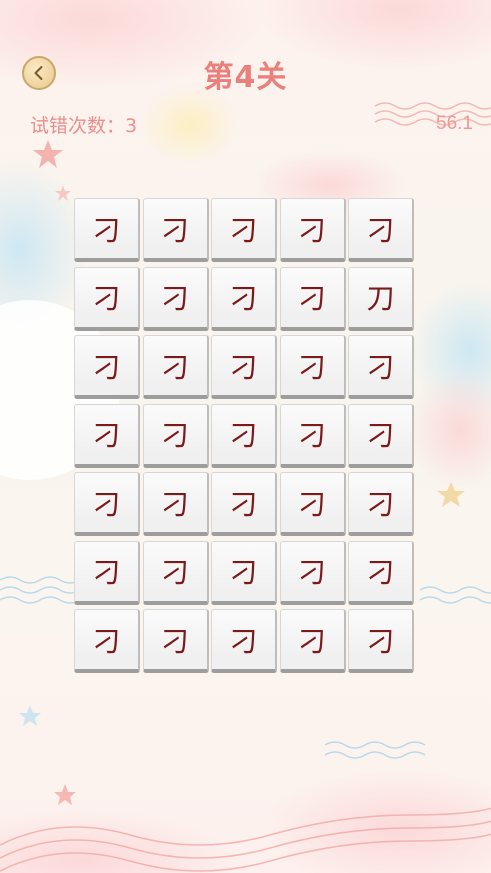 The height and width of the screenshot is (873, 491). Describe the element at coordinates (454, 123) in the screenshot. I see `countdown-timer: 56.1` at that location.